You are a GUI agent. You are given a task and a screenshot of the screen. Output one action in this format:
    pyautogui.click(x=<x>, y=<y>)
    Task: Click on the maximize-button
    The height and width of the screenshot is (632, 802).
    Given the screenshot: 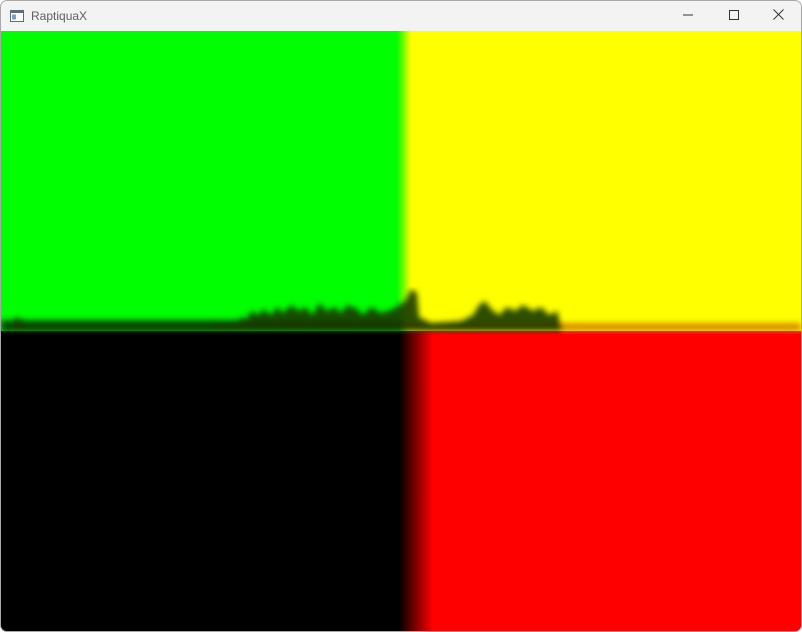 What is the action you would take?
    pyautogui.click(x=734, y=16)
    